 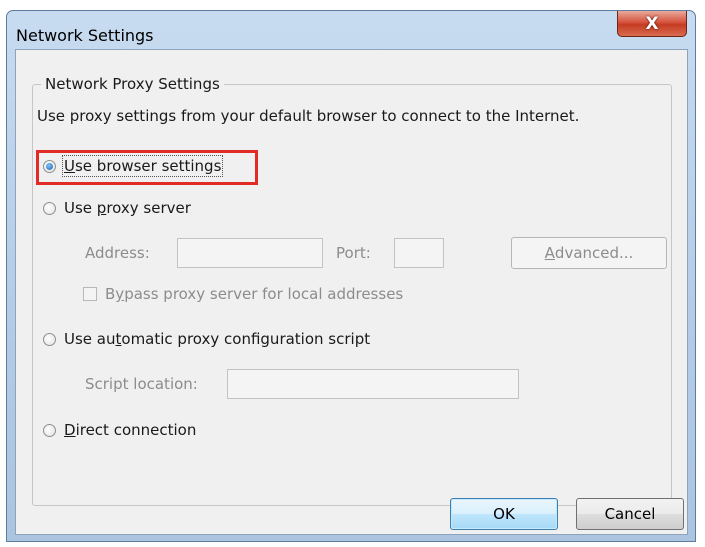 What do you see at coordinates (49, 208) in the screenshot?
I see `radio-use-proxy-server` at bounding box center [49, 208].